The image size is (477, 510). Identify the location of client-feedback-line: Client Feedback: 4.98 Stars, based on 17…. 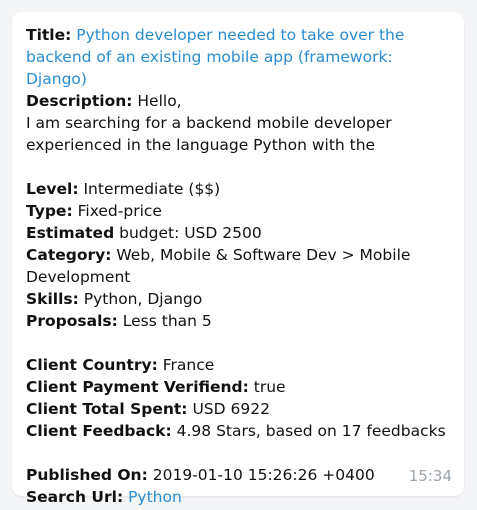
(239, 431).